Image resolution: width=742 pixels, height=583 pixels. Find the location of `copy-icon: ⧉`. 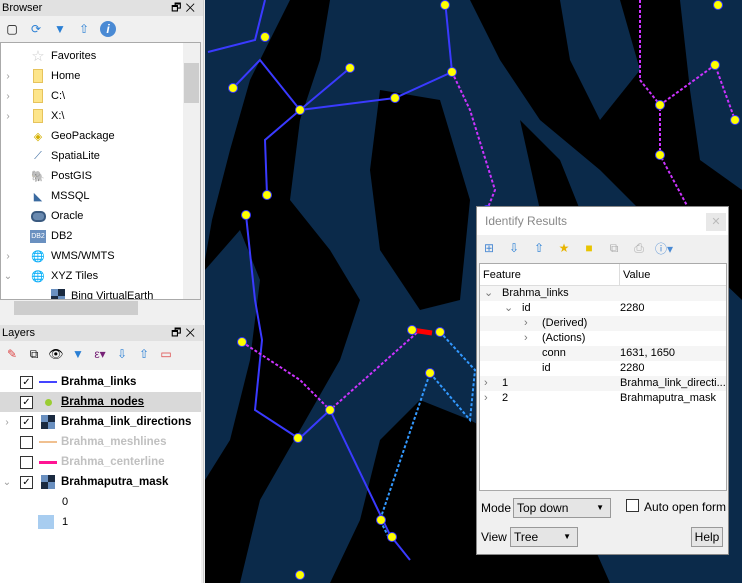

copy-icon: ⧉ is located at coordinates (614, 248).